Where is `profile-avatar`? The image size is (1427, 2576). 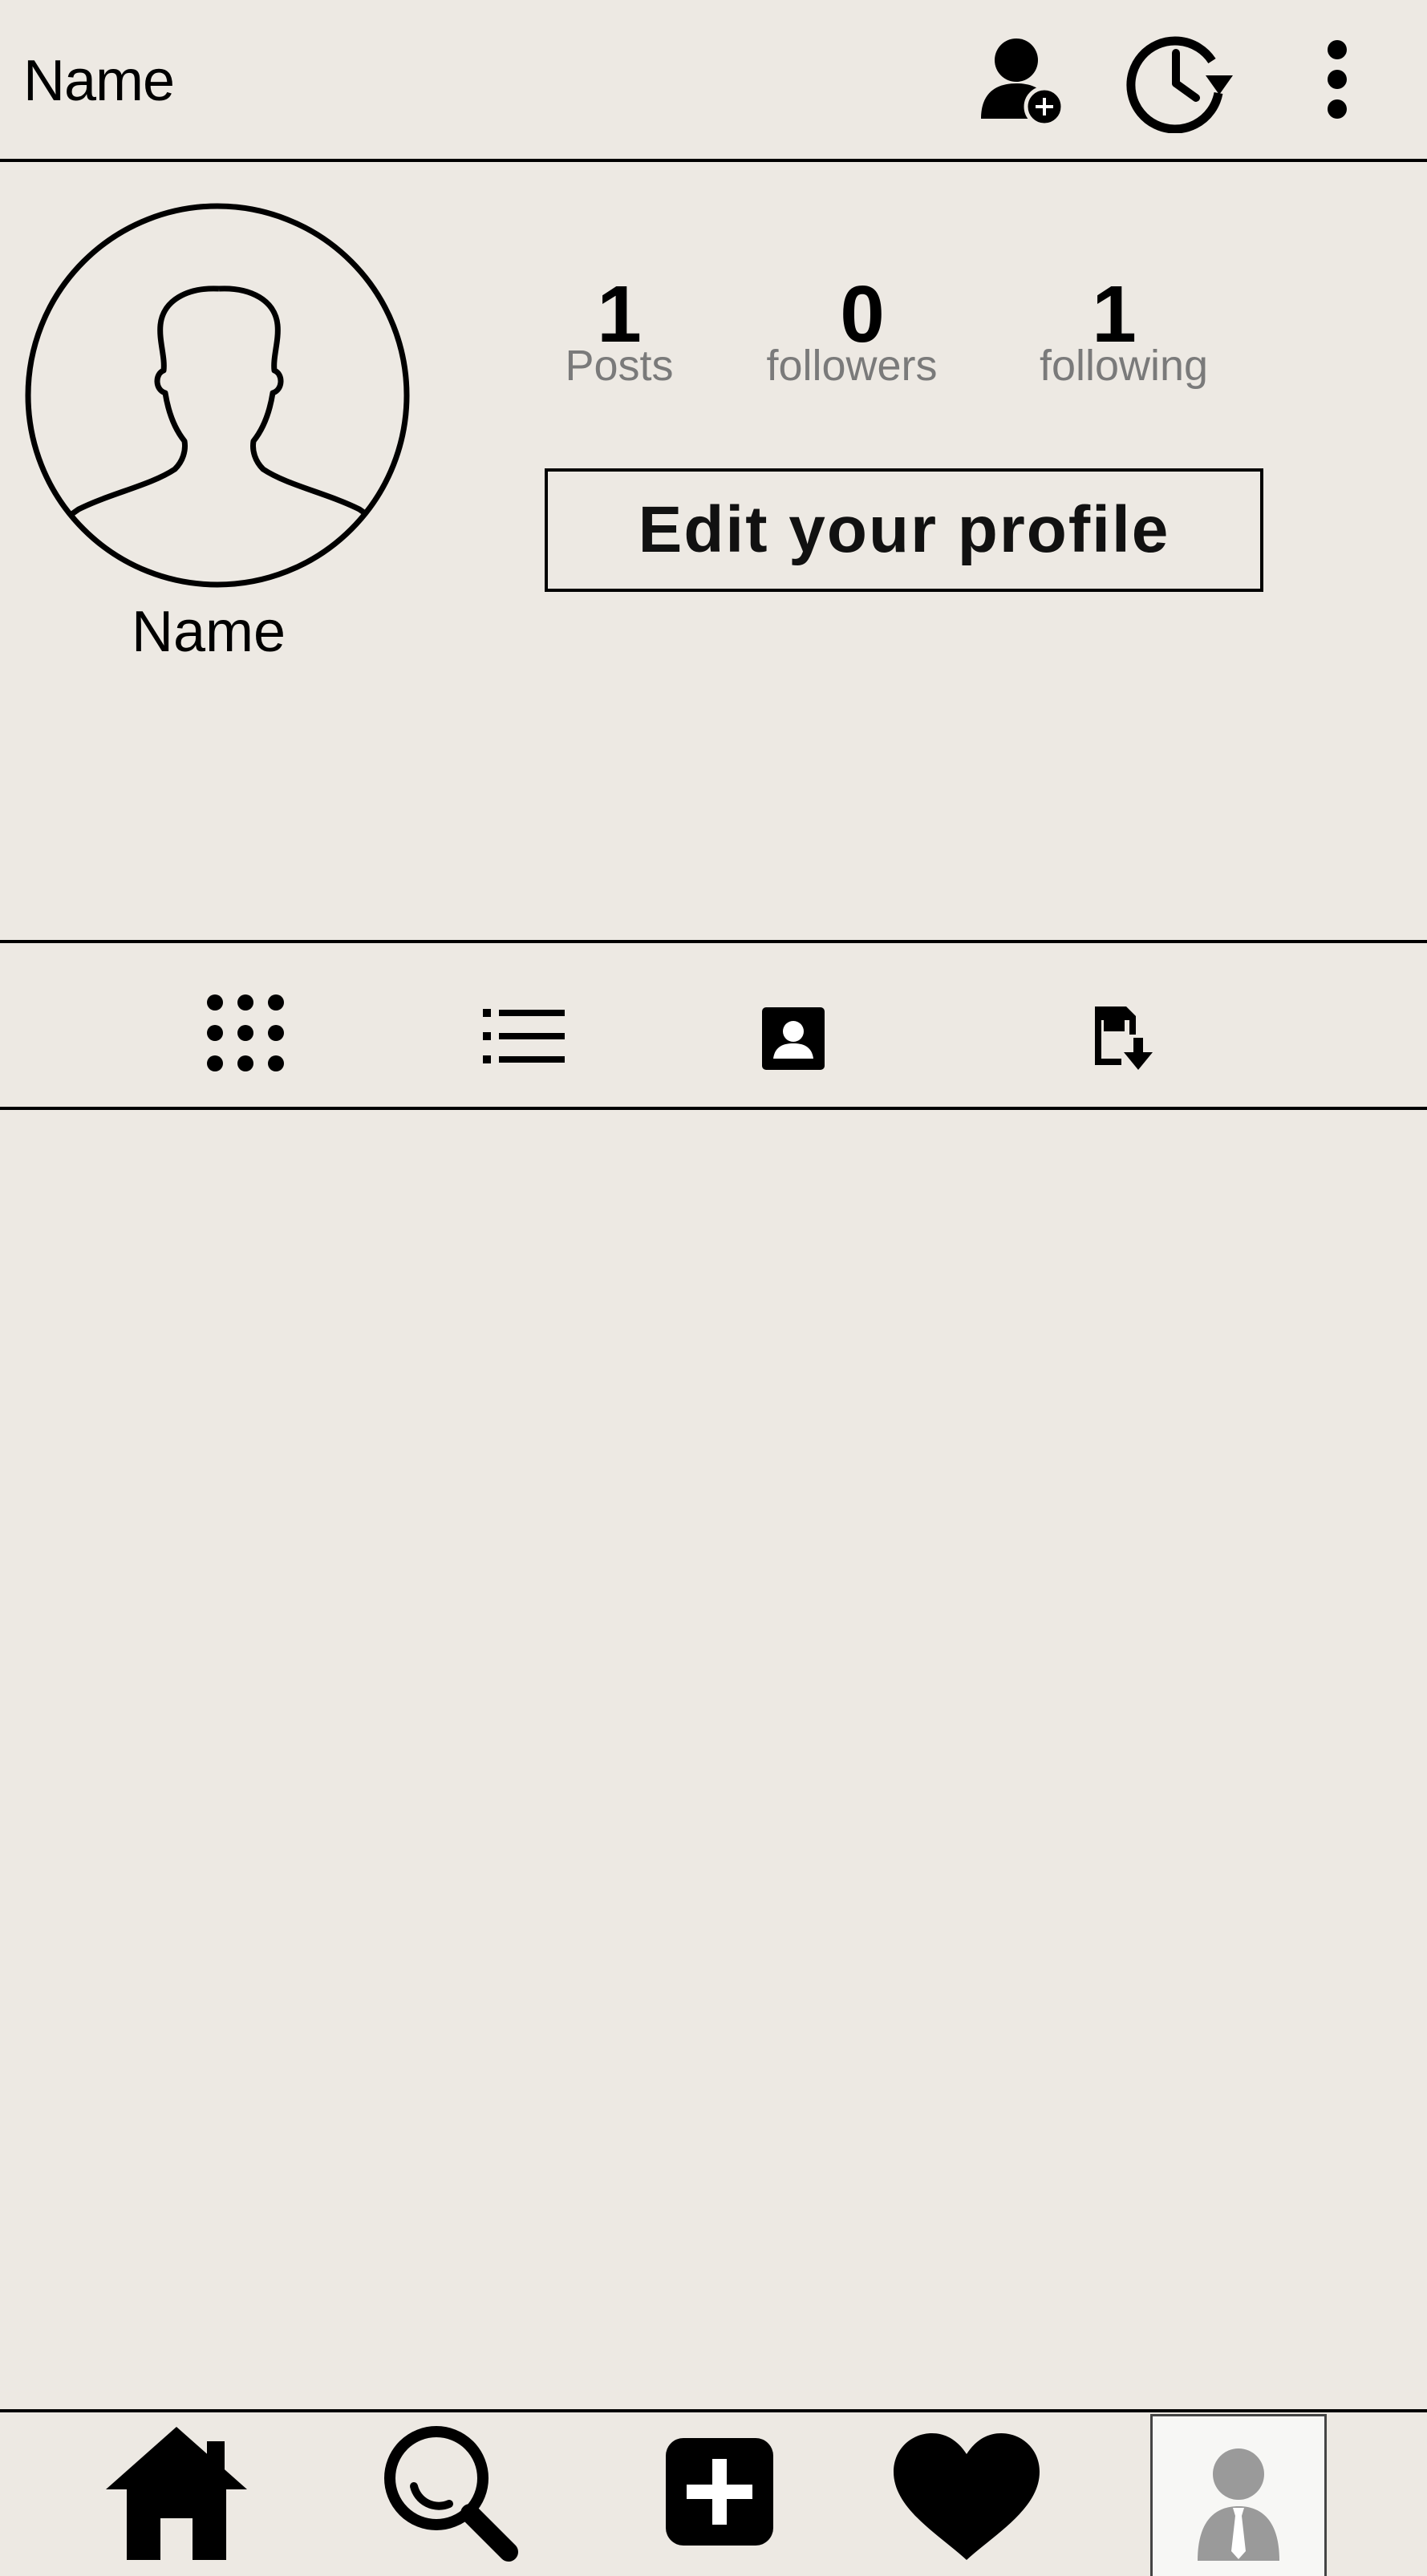
profile-avatar is located at coordinates (217, 395).